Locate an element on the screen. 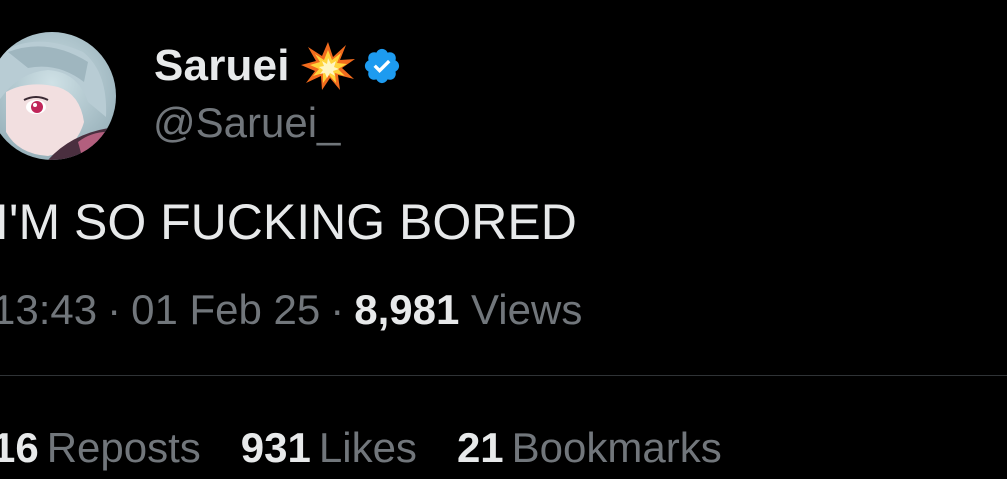 This screenshot has width=1007, height=479. tweet-time: 13:43 is located at coordinates (48, 309).